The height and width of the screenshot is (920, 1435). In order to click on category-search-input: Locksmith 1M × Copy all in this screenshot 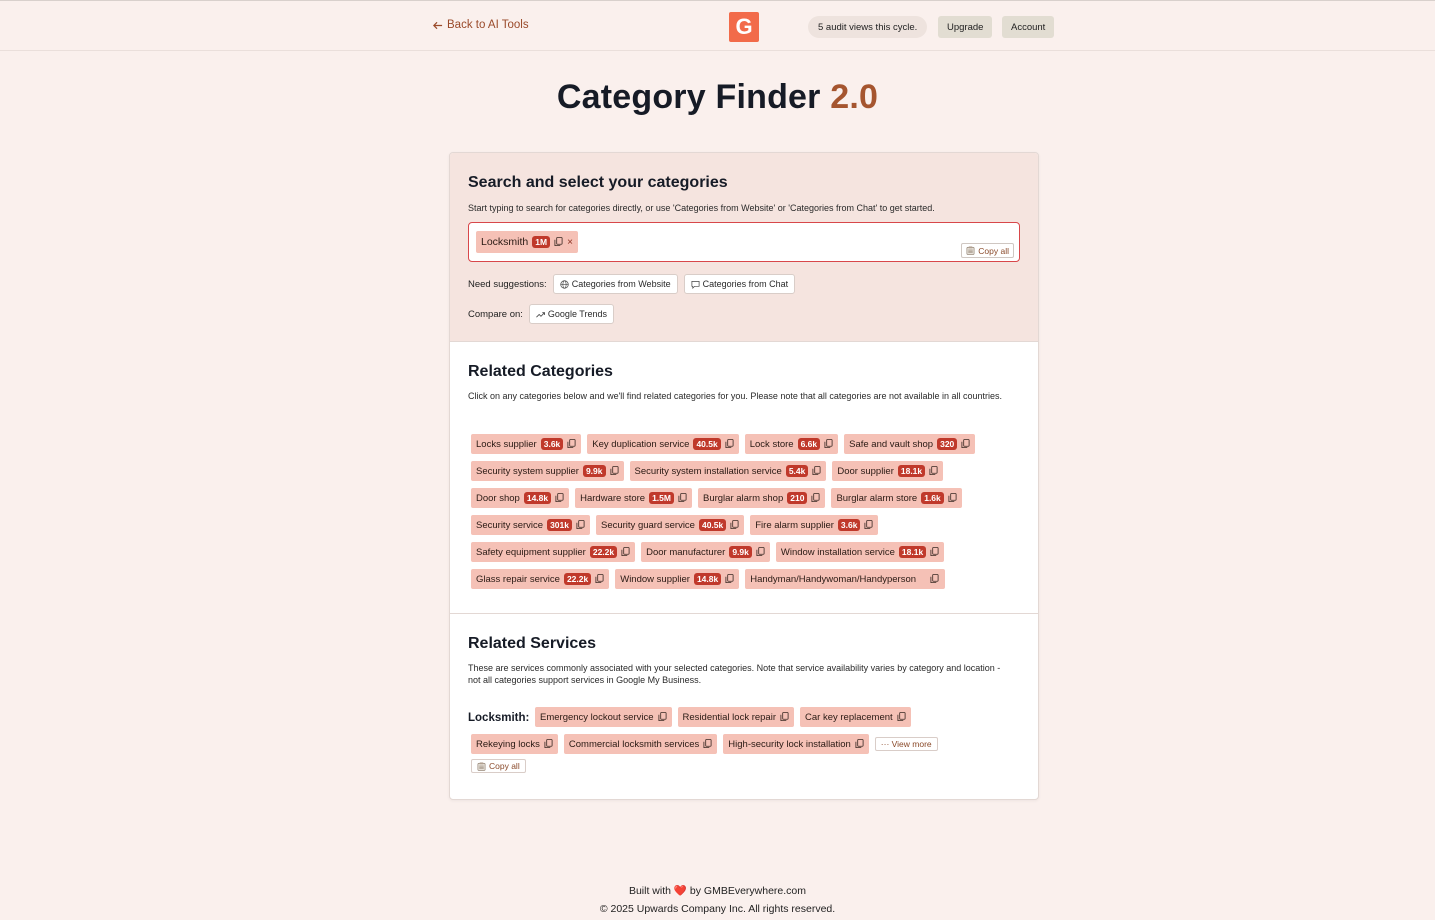, I will do `click(744, 242)`.